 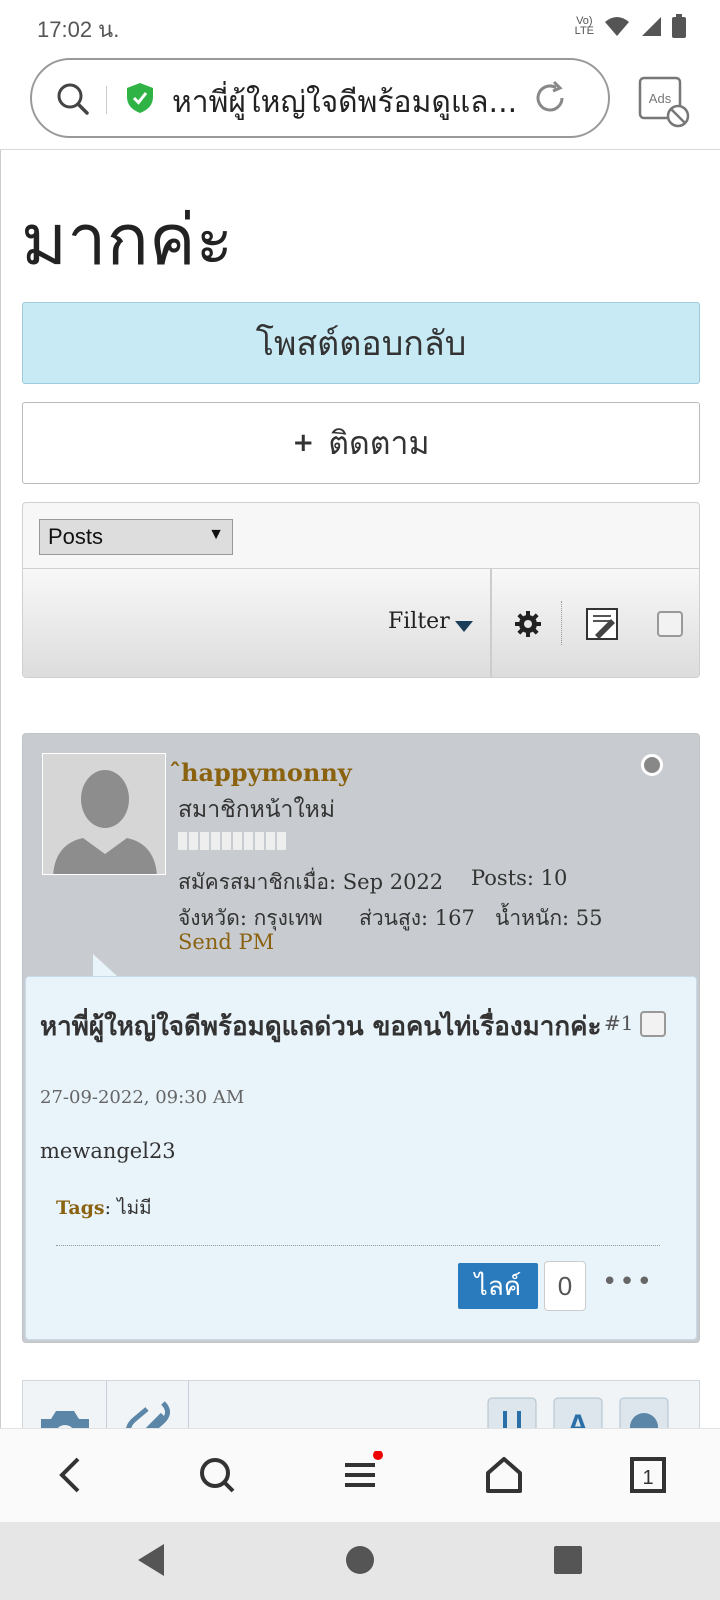 What do you see at coordinates (561, 623) in the screenshot?
I see `toolbar-dotted-separator` at bounding box center [561, 623].